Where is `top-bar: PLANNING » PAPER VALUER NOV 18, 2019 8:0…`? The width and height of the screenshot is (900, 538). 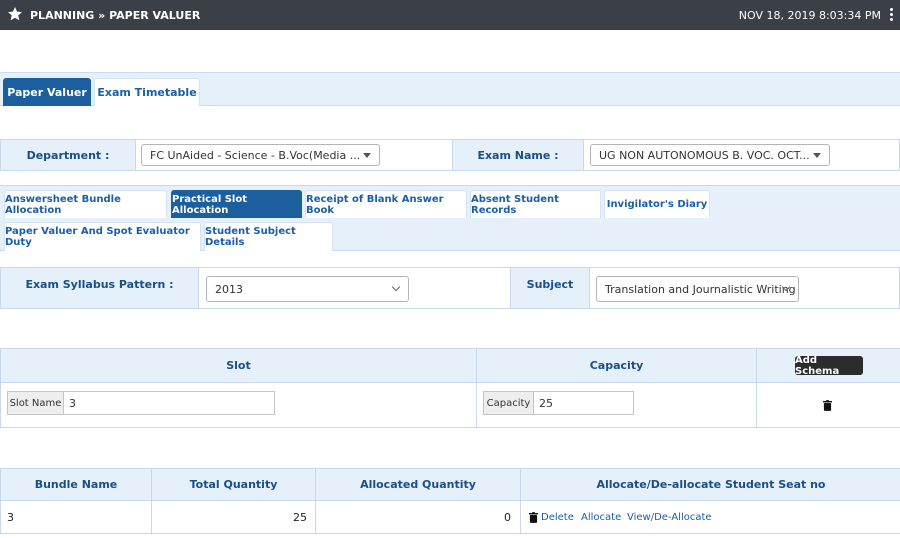 top-bar: PLANNING » PAPER VALUER NOV 18, 2019 8:0… is located at coordinates (450, 15).